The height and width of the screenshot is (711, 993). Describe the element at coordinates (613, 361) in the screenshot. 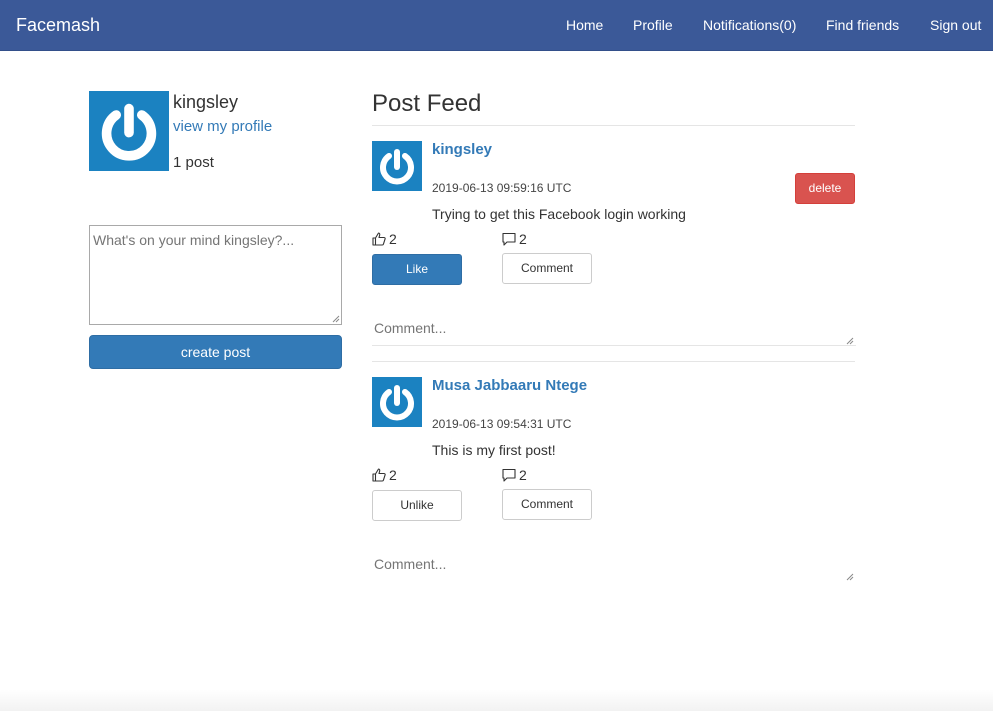

I see `post-divider` at that location.